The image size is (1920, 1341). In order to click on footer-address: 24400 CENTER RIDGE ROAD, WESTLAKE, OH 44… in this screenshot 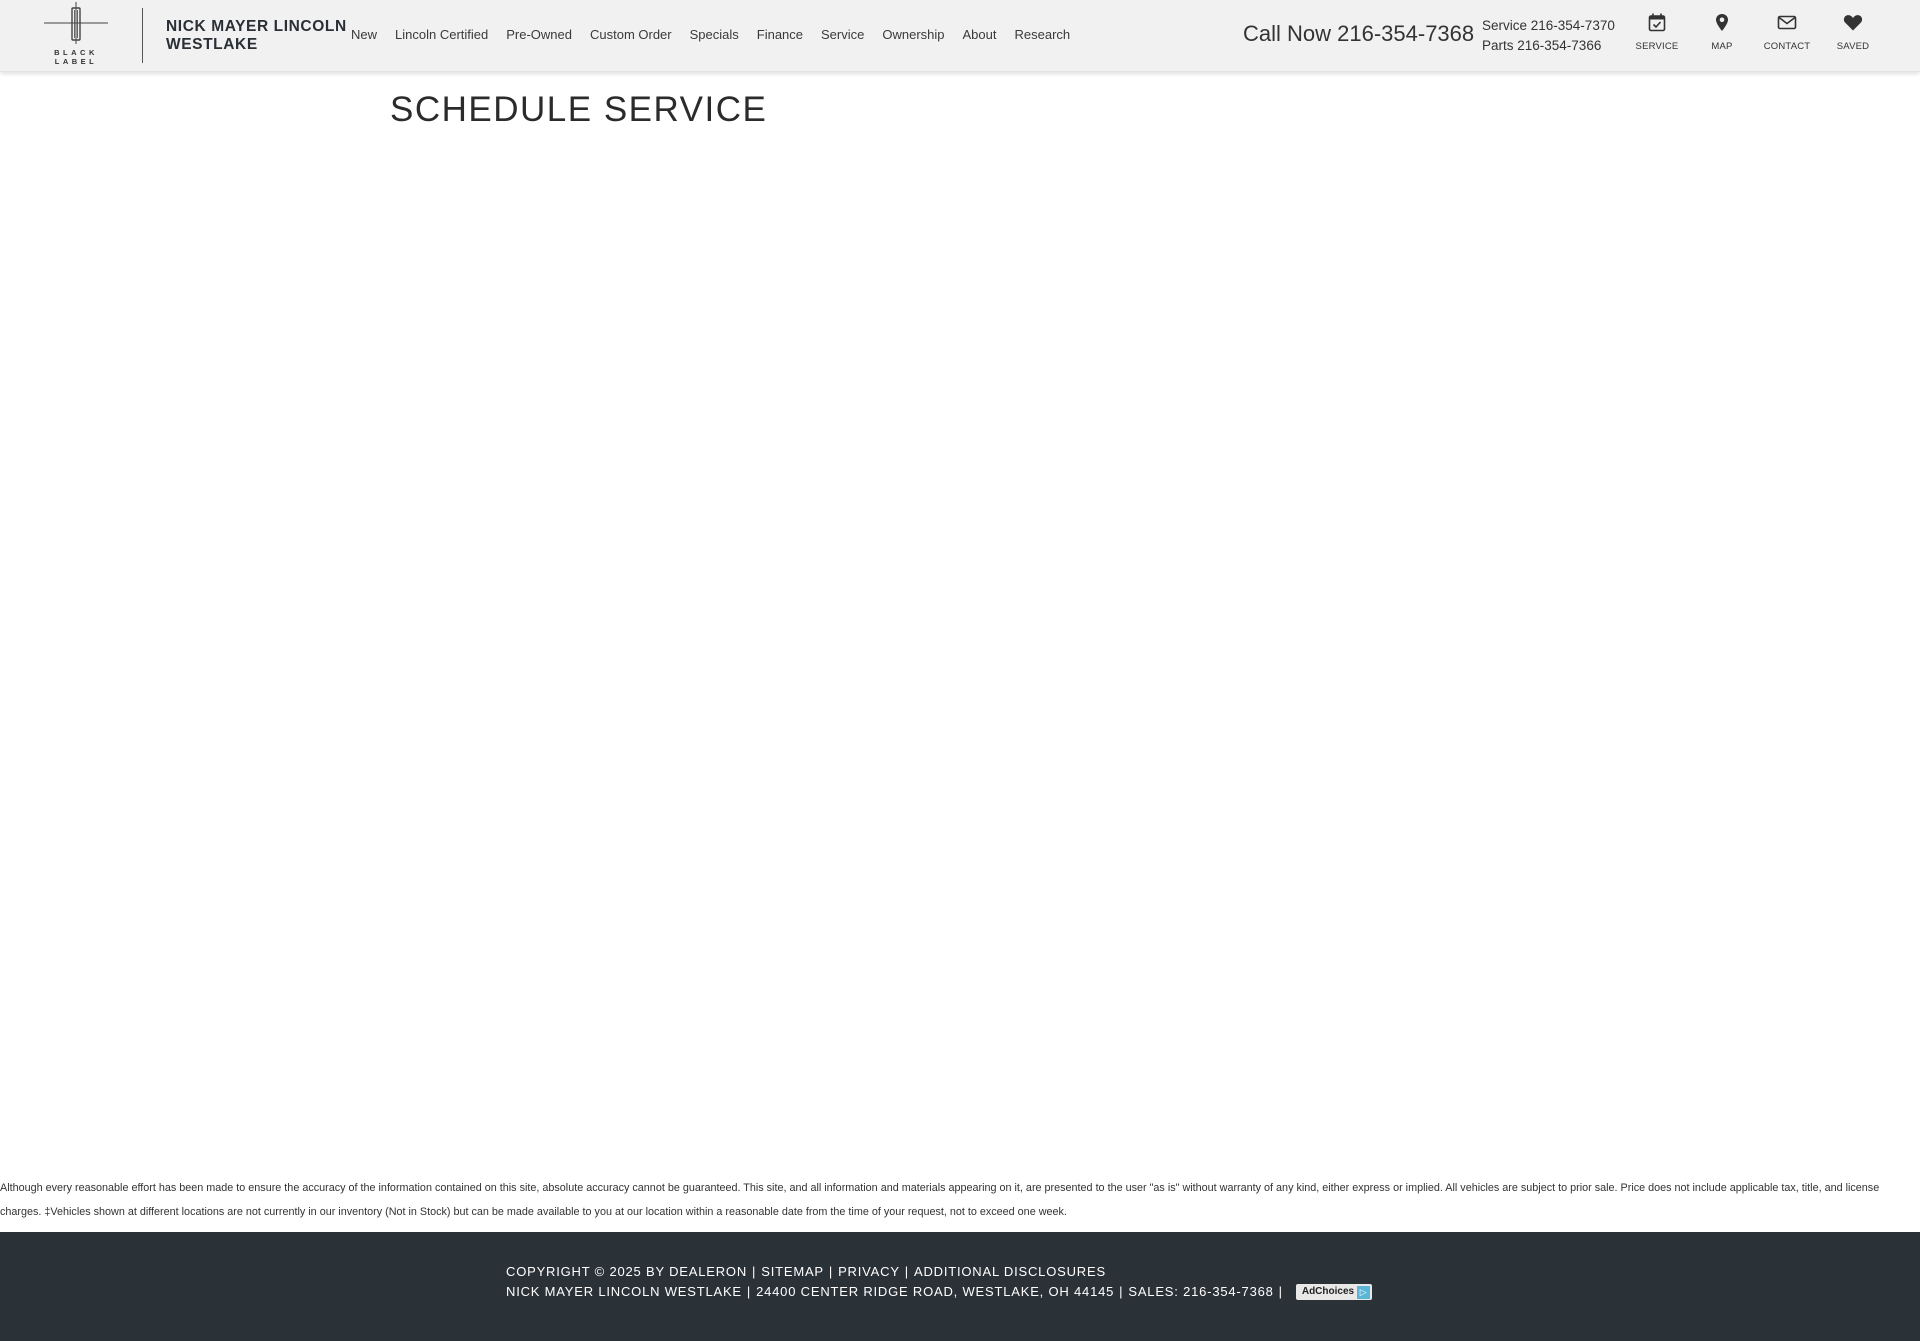, I will do `click(935, 1291)`.